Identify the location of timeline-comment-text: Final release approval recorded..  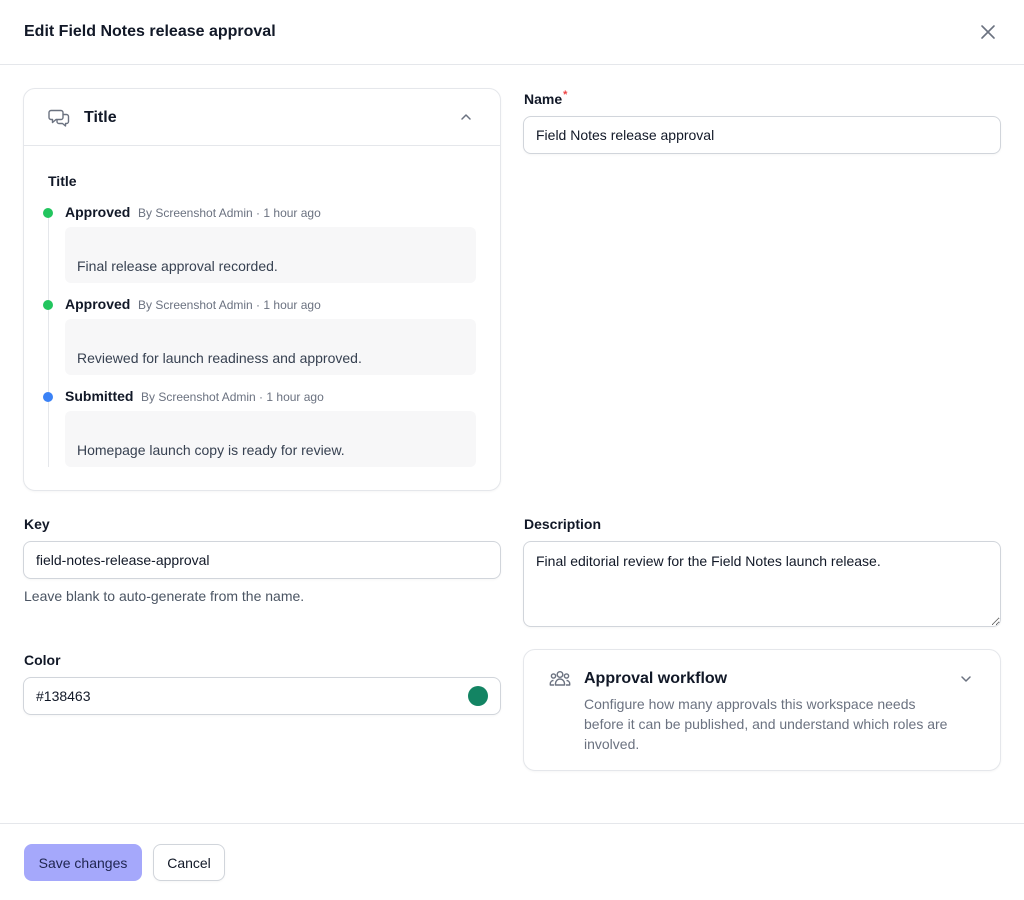
(177, 266).